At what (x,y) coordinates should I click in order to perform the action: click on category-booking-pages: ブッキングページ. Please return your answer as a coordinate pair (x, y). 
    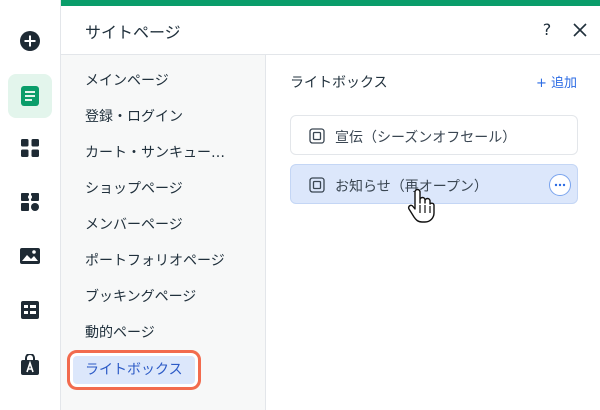
    Looking at the image, I should click on (140, 297).